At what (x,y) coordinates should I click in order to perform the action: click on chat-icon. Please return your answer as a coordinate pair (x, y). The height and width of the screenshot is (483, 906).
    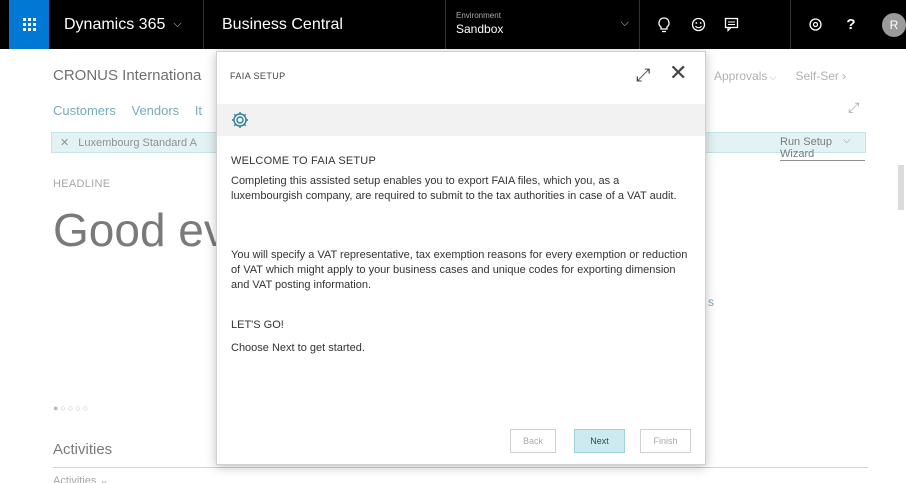
    Looking at the image, I should click on (731, 24).